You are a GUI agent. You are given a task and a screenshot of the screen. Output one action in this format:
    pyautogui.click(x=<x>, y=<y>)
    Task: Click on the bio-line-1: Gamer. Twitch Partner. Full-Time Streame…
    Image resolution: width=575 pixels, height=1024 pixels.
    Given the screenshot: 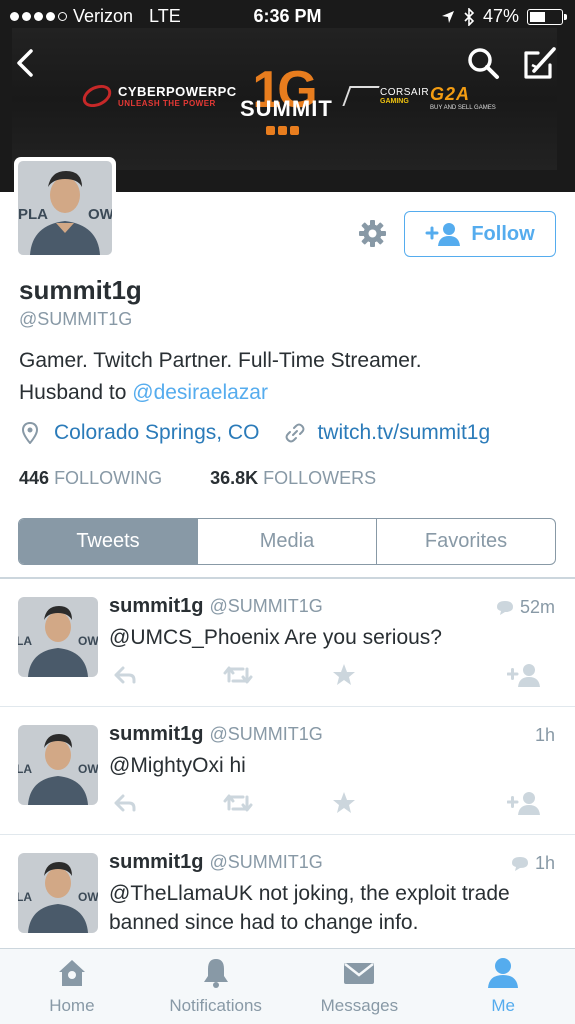 What is the action you would take?
    pyautogui.click(x=220, y=360)
    